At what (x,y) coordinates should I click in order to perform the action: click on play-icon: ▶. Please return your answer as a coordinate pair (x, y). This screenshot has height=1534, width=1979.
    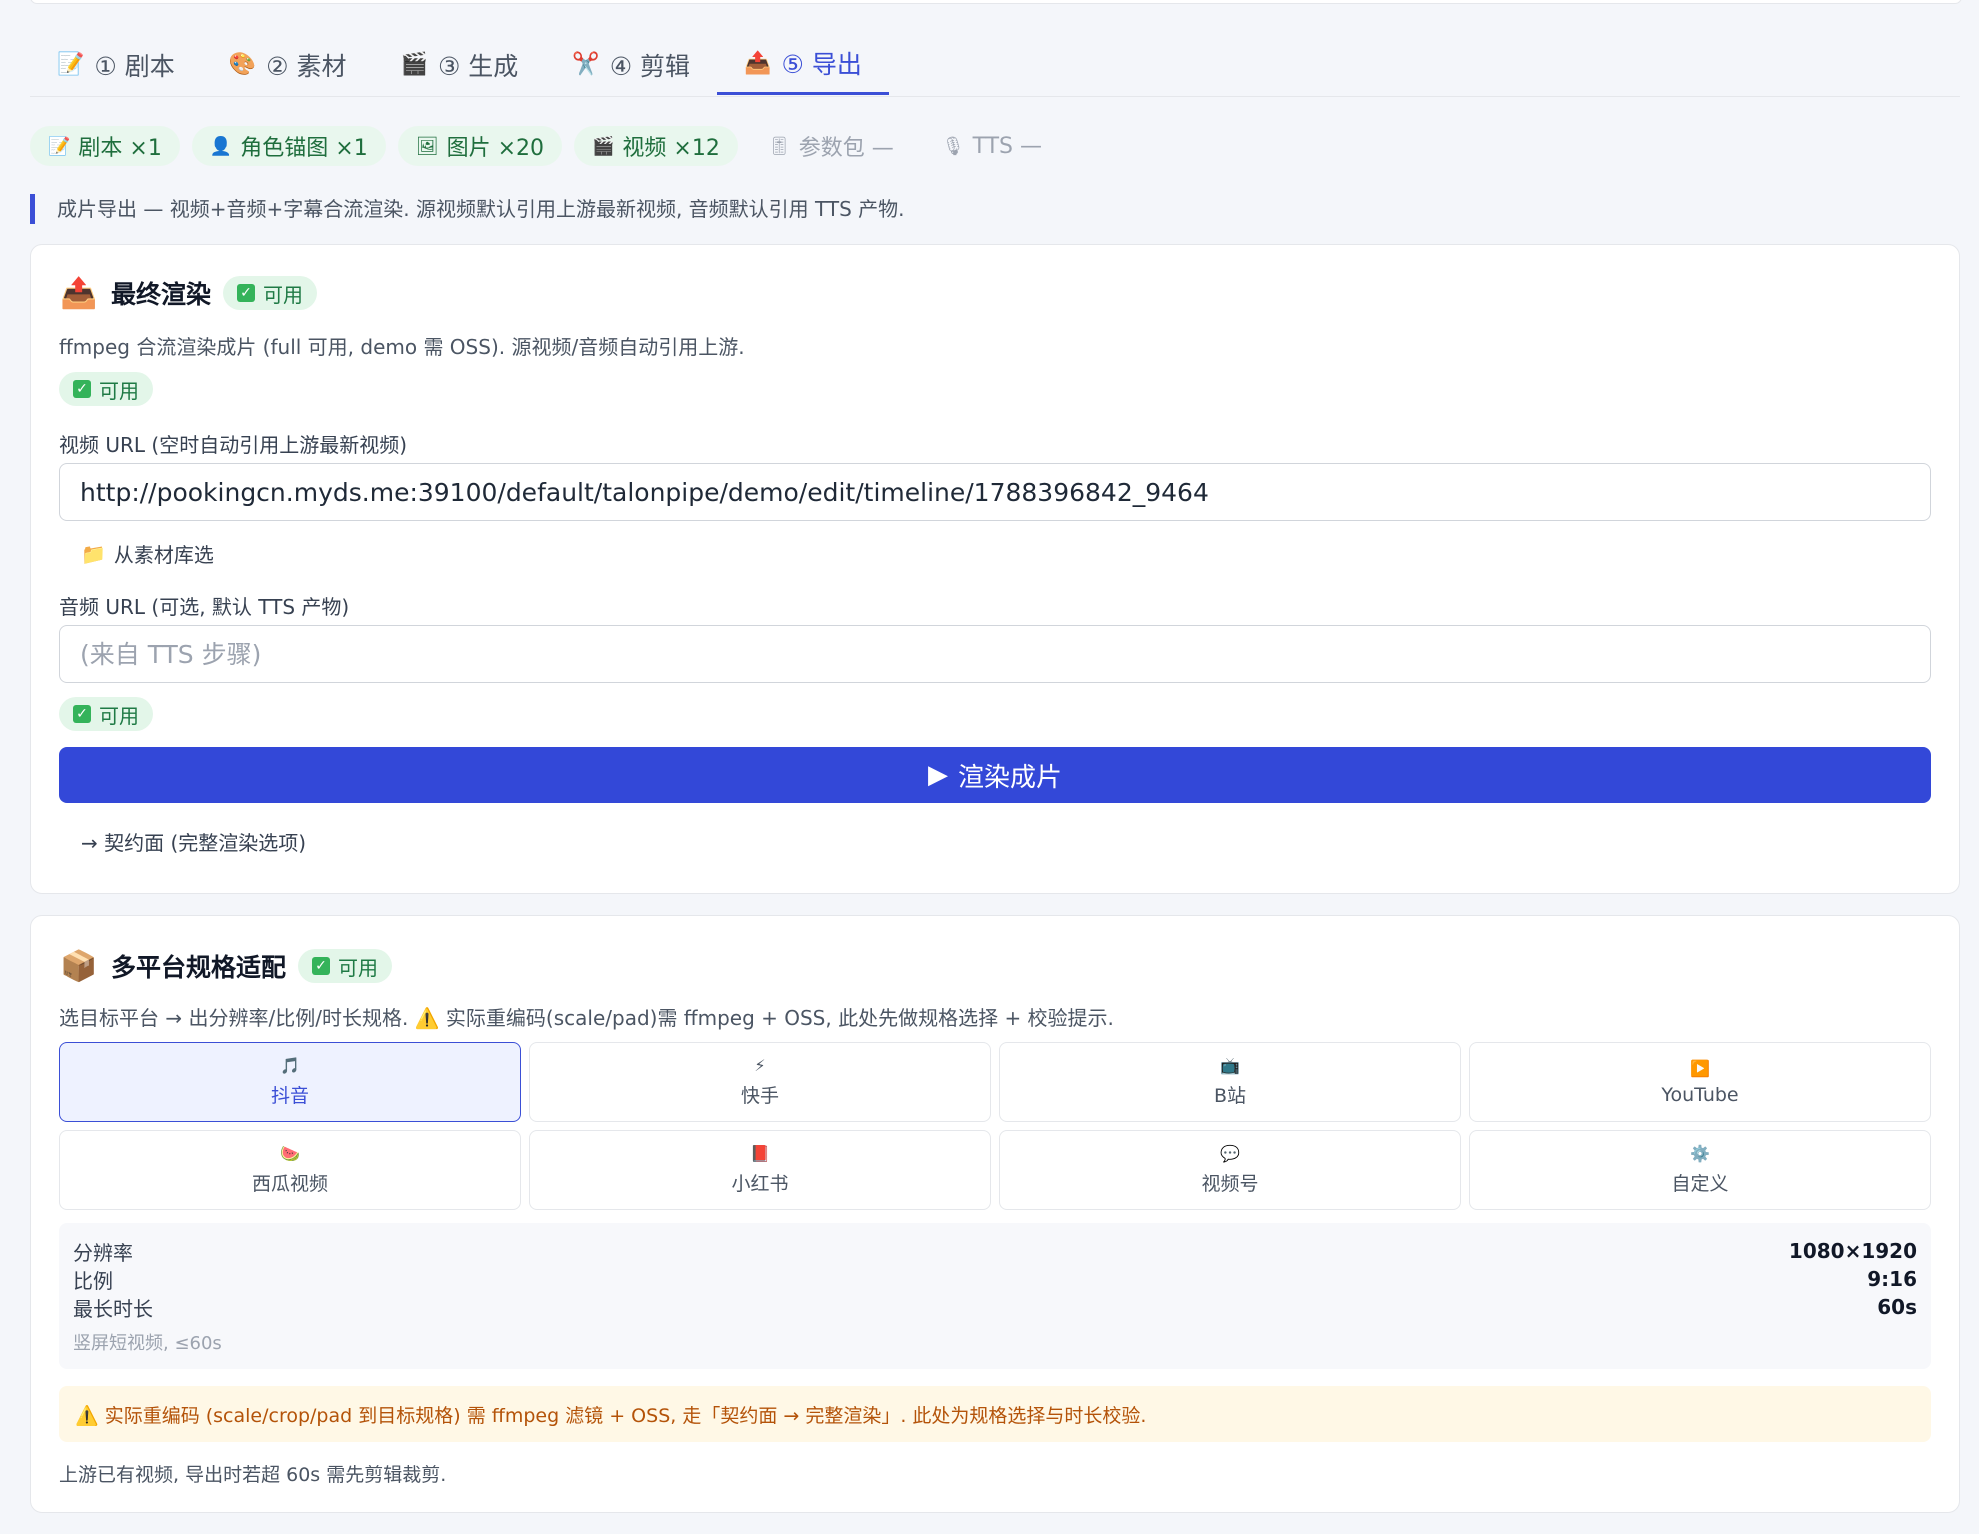
    Looking at the image, I should click on (937, 775).